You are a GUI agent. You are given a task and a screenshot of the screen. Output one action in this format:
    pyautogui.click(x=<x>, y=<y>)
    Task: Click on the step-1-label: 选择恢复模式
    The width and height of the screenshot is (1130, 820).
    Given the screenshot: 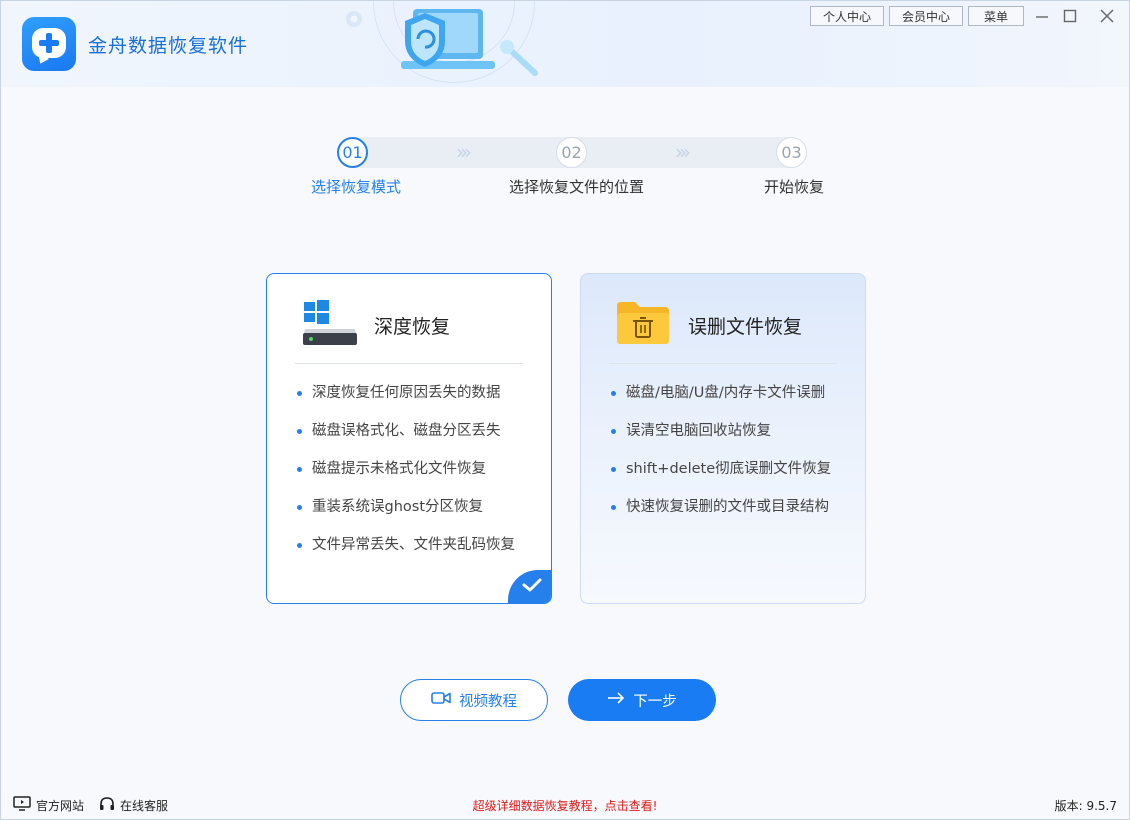 What is the action you would take?
    pyautogui.click(x=356, y=187)
    